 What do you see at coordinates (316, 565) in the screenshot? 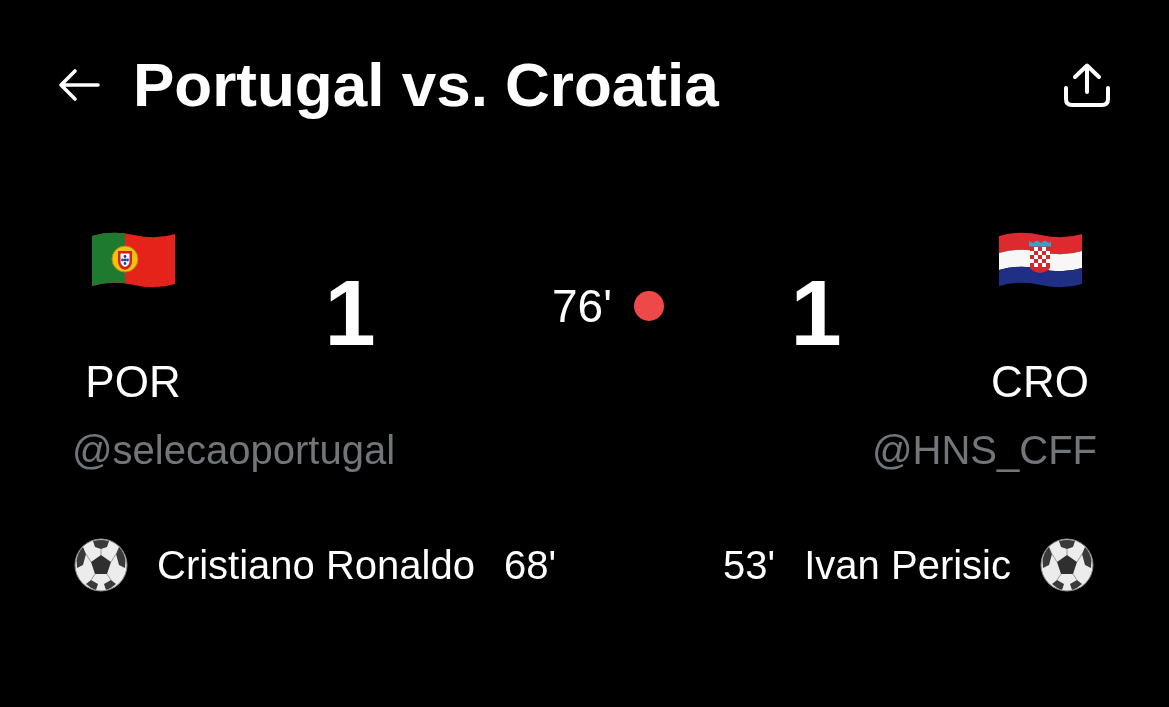
I see `scorer-name: Cristiano Ronaldo` at bounding box center [316, 565].